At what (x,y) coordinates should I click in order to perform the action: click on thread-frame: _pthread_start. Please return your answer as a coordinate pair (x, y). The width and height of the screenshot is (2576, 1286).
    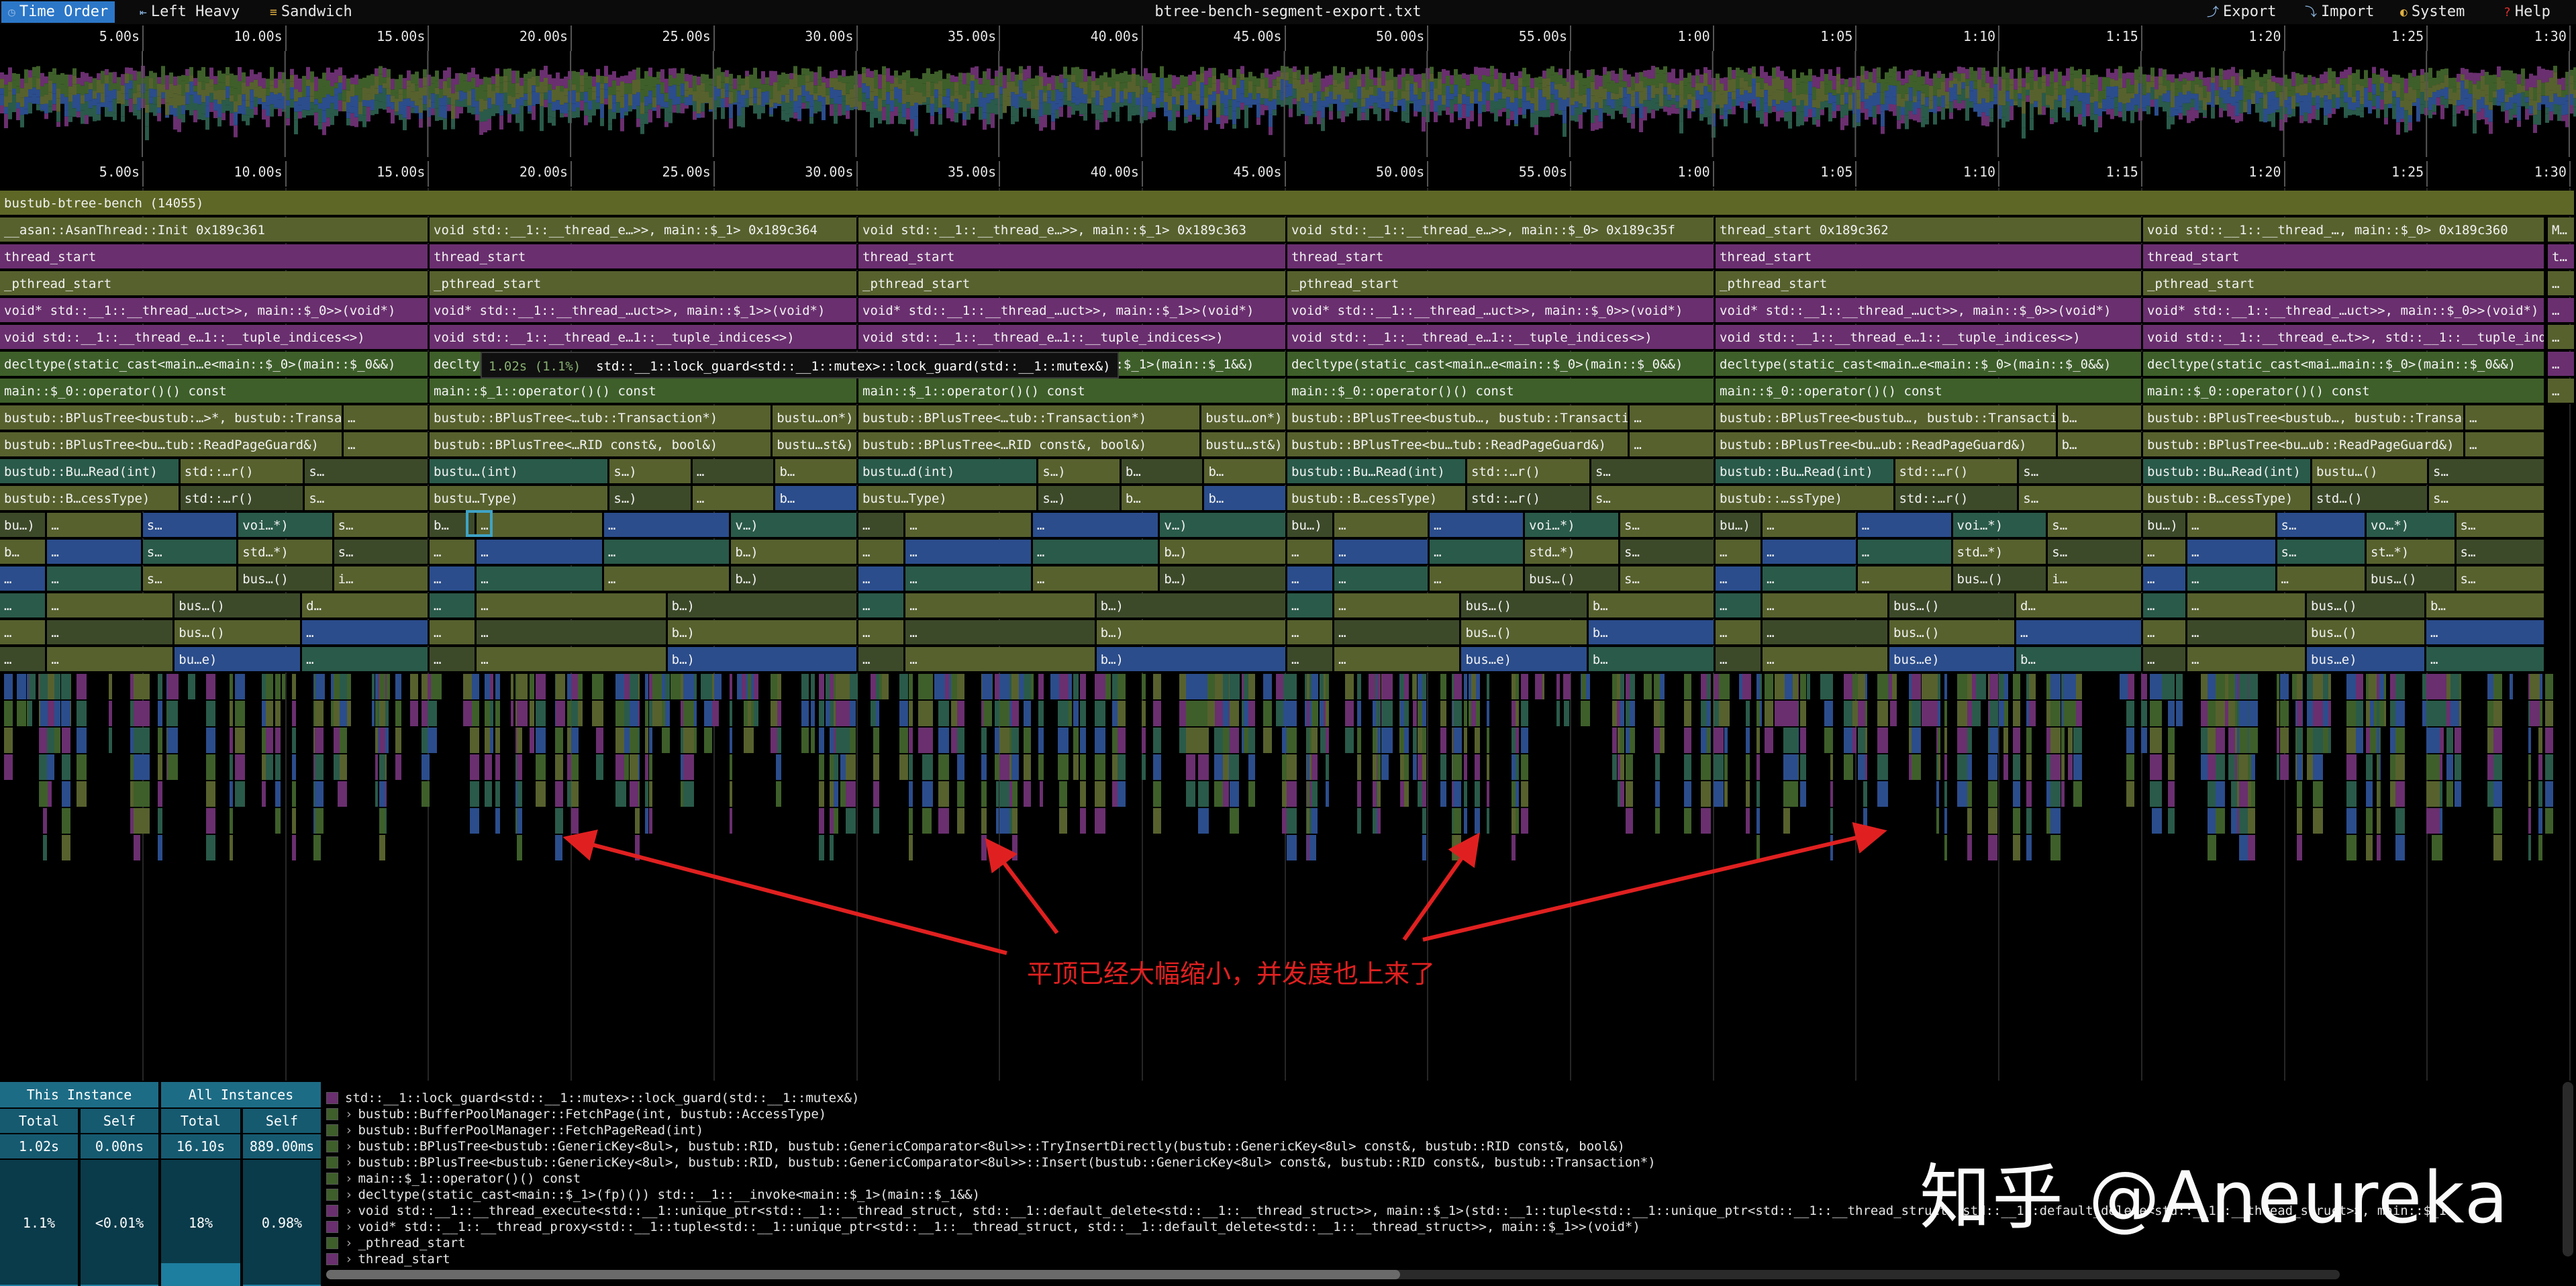
    Looking at the image, I should click on (1501, 284).